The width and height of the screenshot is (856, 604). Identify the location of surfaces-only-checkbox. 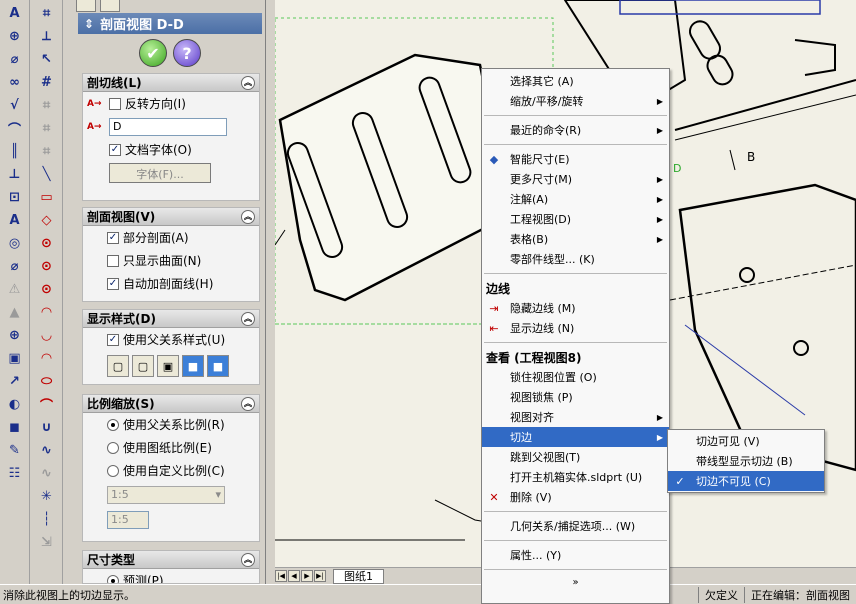
(113, 260).